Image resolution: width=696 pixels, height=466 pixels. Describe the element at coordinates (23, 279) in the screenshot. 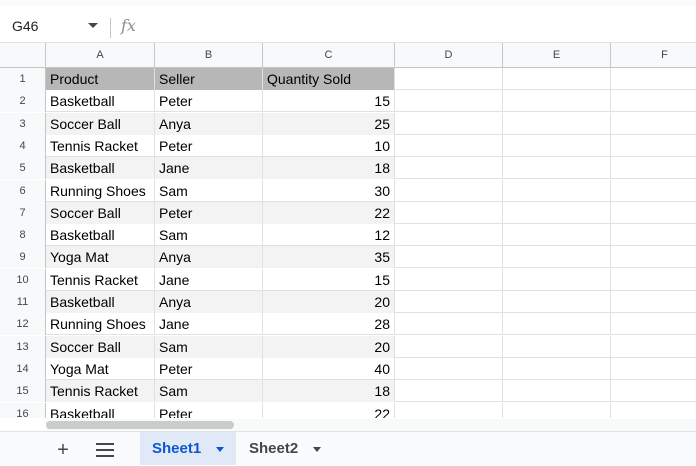

I see `row-header: 10` at that location.